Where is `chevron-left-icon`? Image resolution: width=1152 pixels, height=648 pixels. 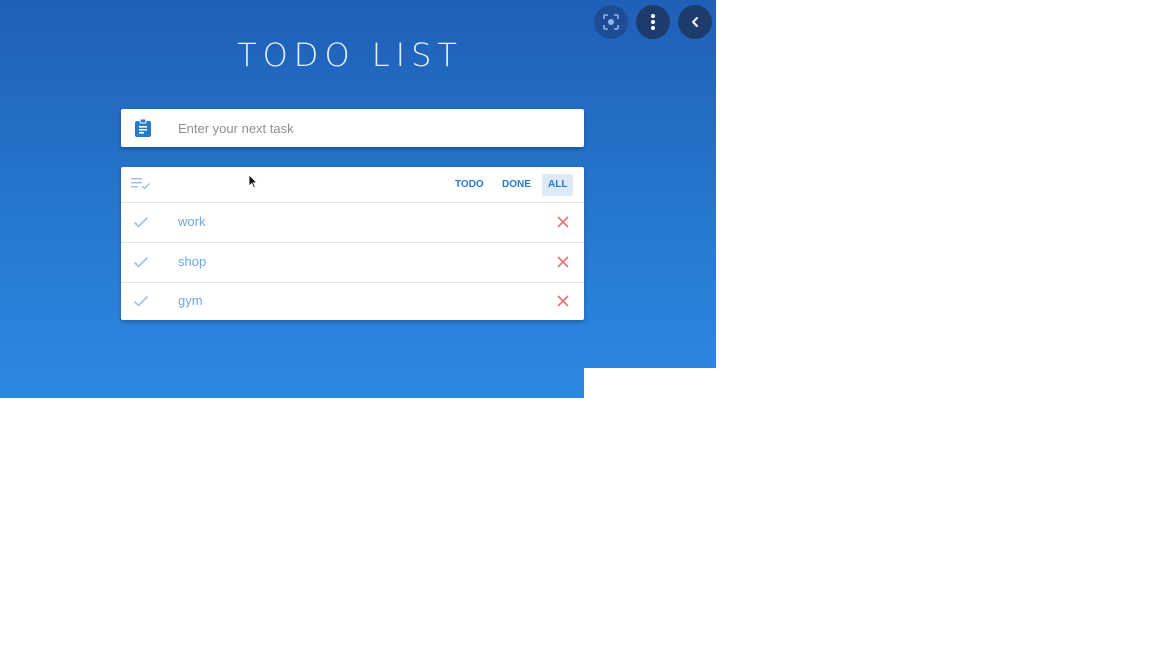
chevron-left-icon is located at coordinates (695, 22).